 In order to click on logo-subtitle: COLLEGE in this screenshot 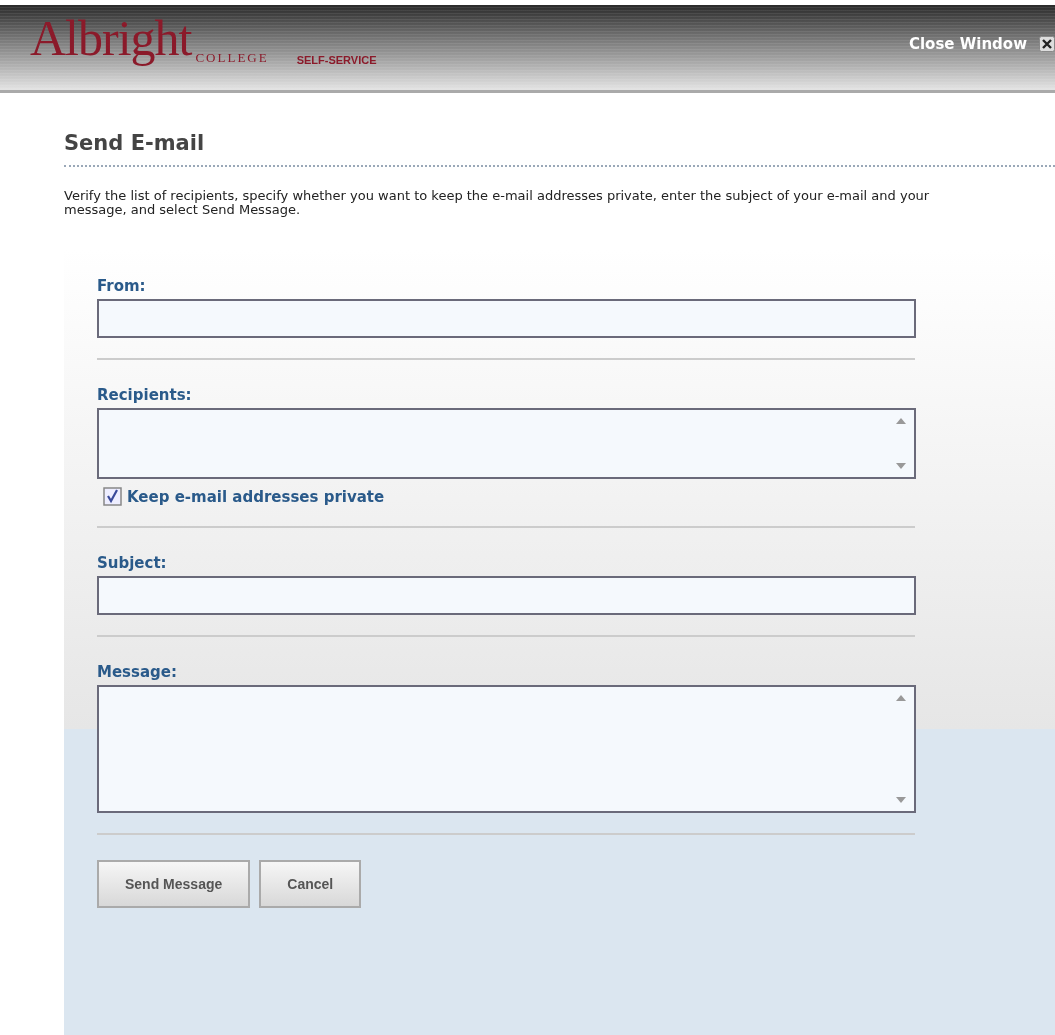, I will do `click(232, 58)`.